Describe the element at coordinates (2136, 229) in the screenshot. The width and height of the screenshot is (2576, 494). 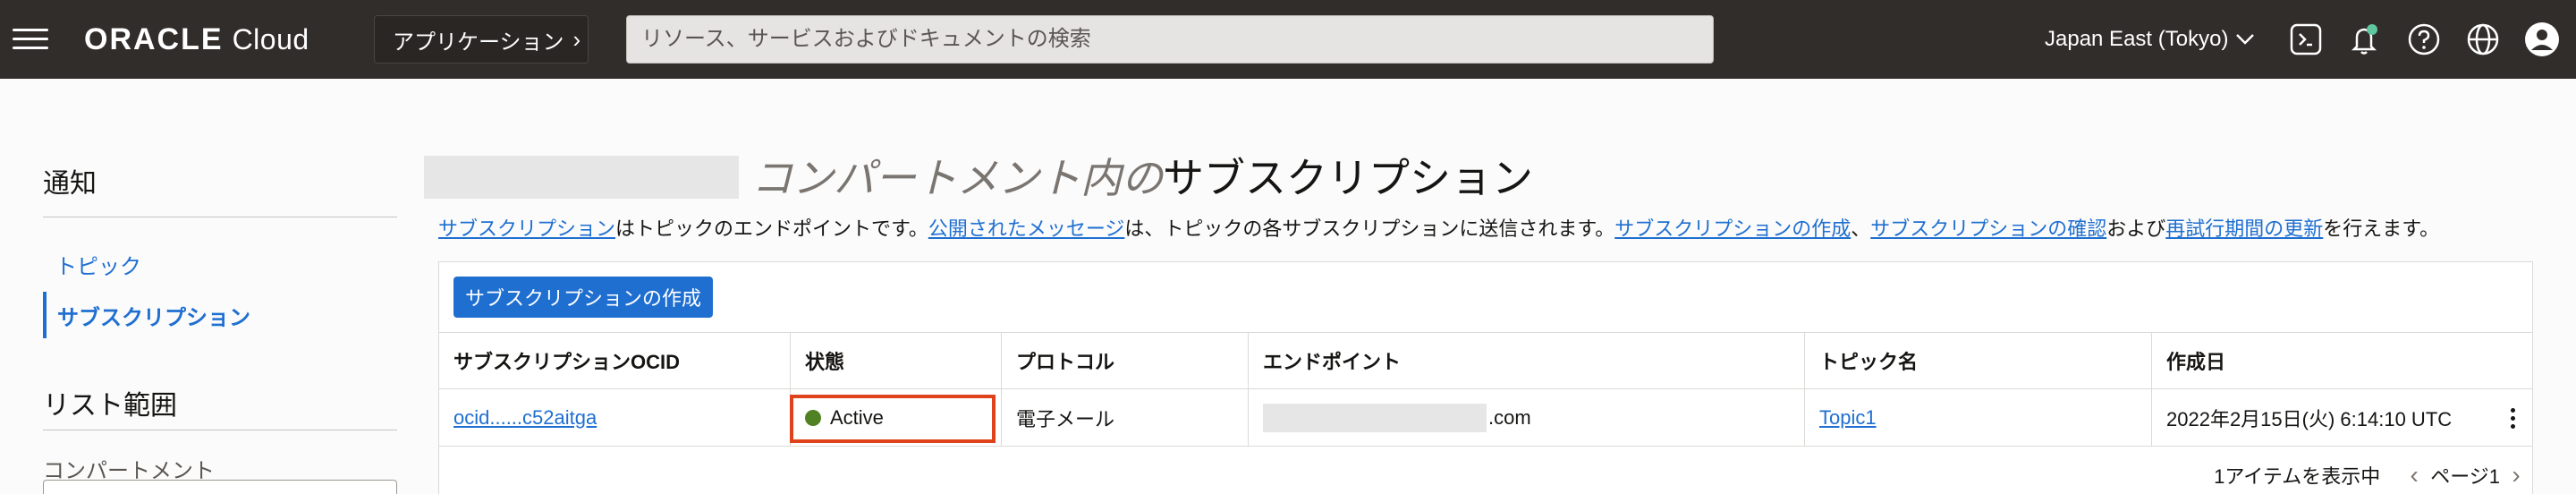
I see `desc-text: および` at that location.